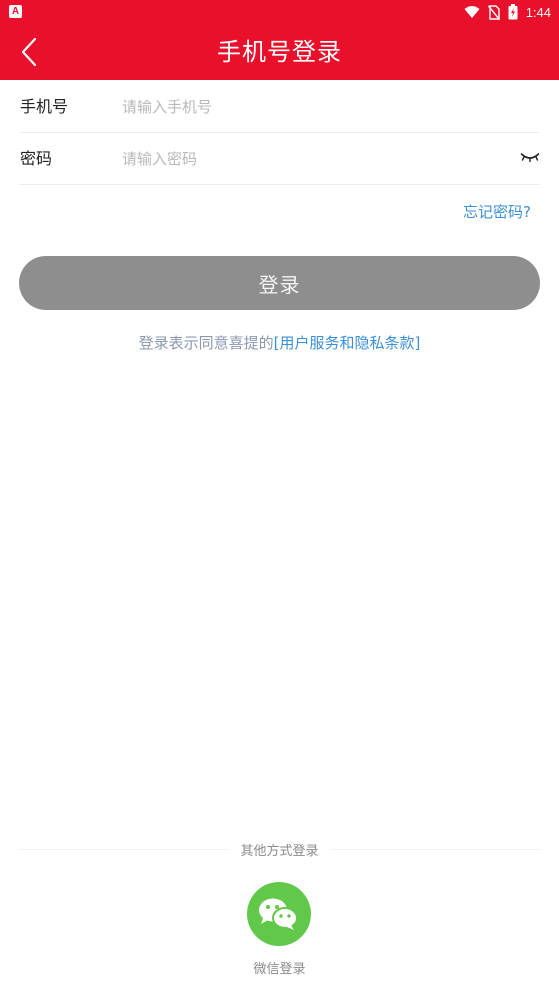  I want to click on eye-closed-icon, so click(530, 158).